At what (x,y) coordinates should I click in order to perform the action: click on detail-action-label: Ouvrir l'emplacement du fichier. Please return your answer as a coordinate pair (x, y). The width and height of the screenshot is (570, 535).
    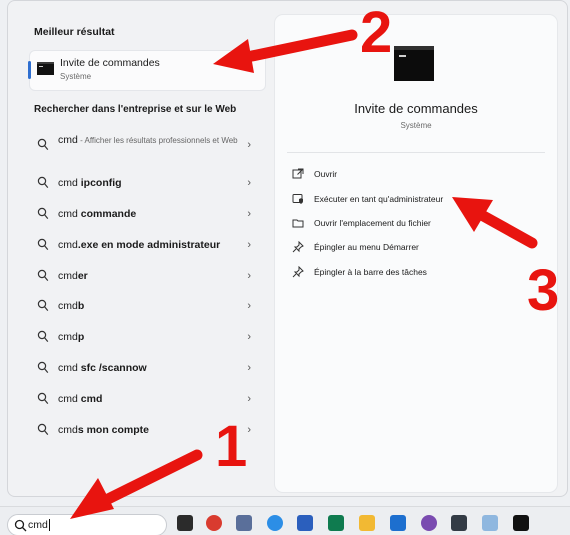
    Looking at the image, I should click on (372, 223).